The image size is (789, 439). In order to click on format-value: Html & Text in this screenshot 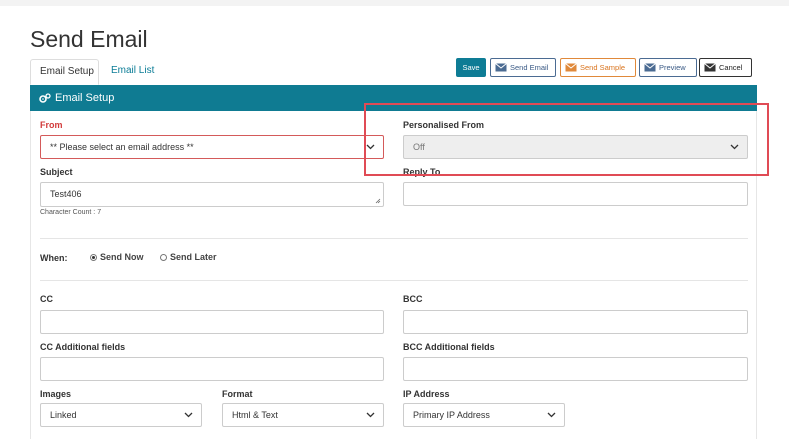, I will do `click(255, 415)`.